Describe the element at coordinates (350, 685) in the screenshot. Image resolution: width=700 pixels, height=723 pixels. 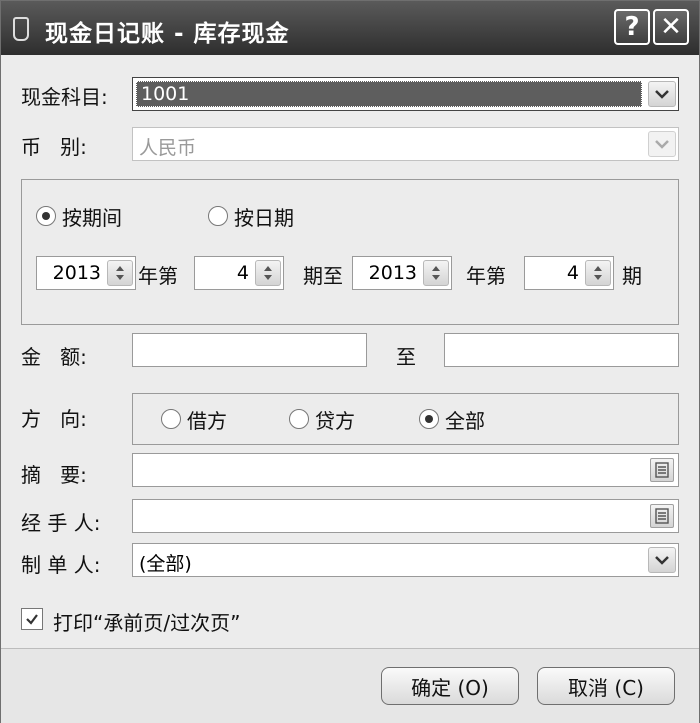
I see `dialog-footer: 确定 (O) 取消 (C)` at that location.